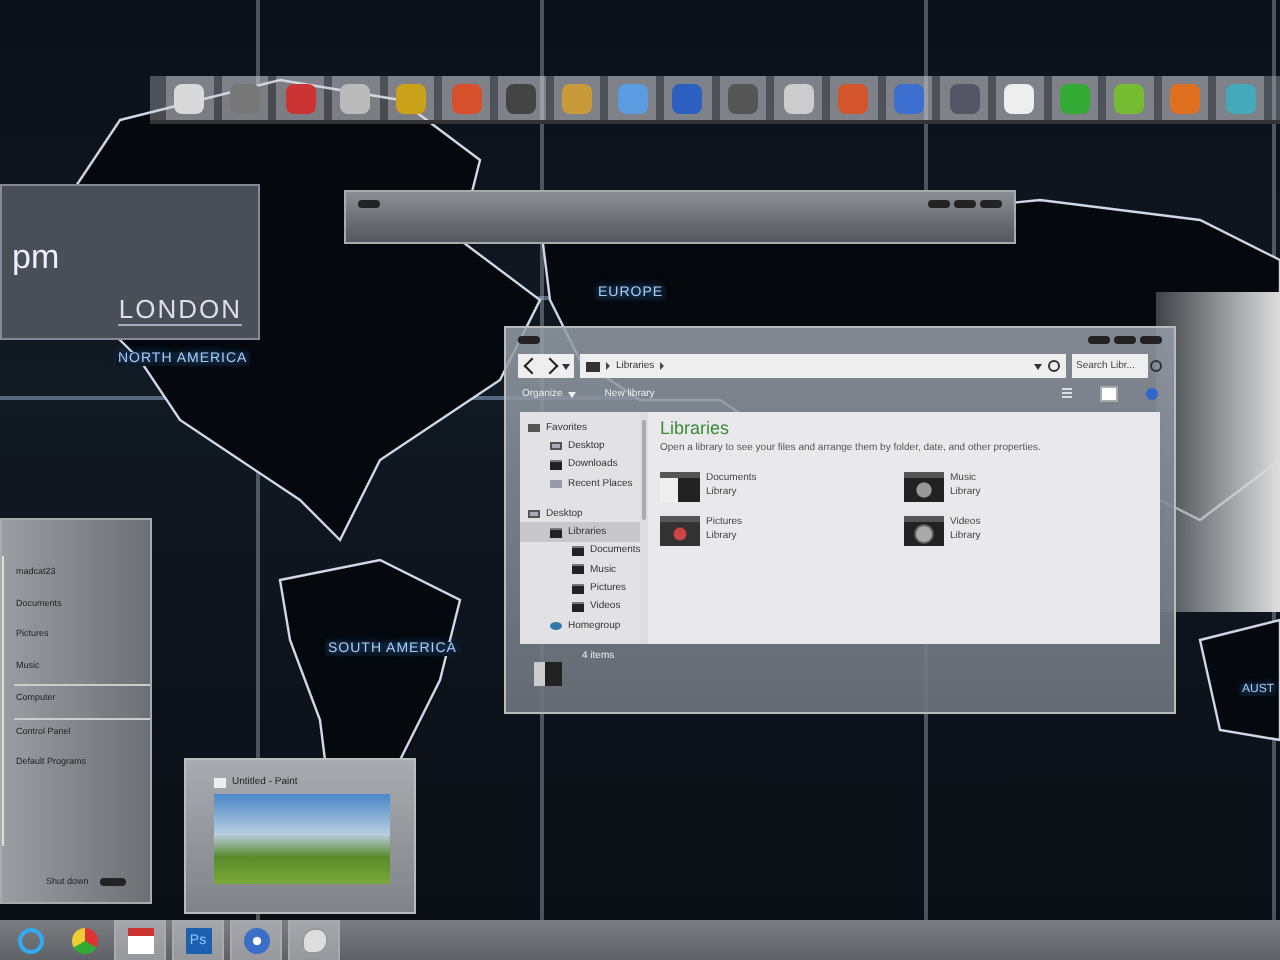 The width and height of the screenshot is (1280, 960). I want to click on paint-icon, so click(220, 782).